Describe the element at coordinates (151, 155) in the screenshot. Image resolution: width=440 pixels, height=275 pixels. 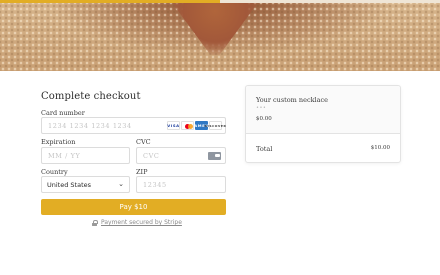
I see `cvc-placeholder: CVC` at that location.